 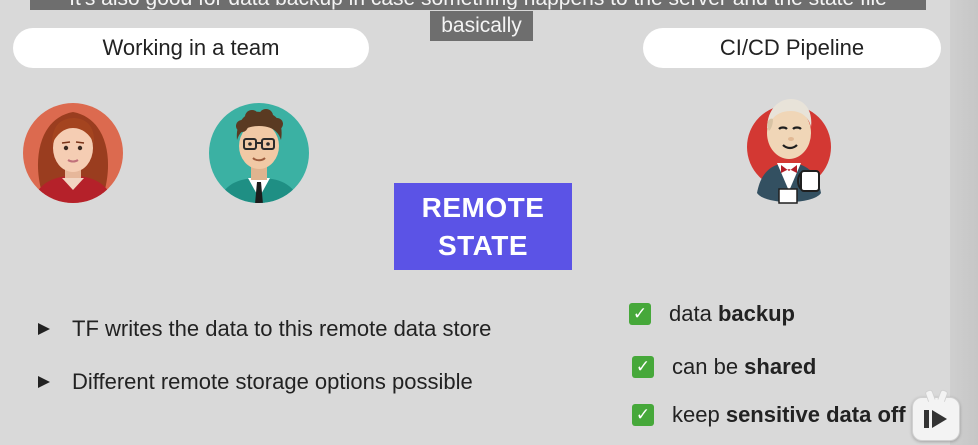 I want to click on woman-avatar-icon, so click(x=73, y=153).